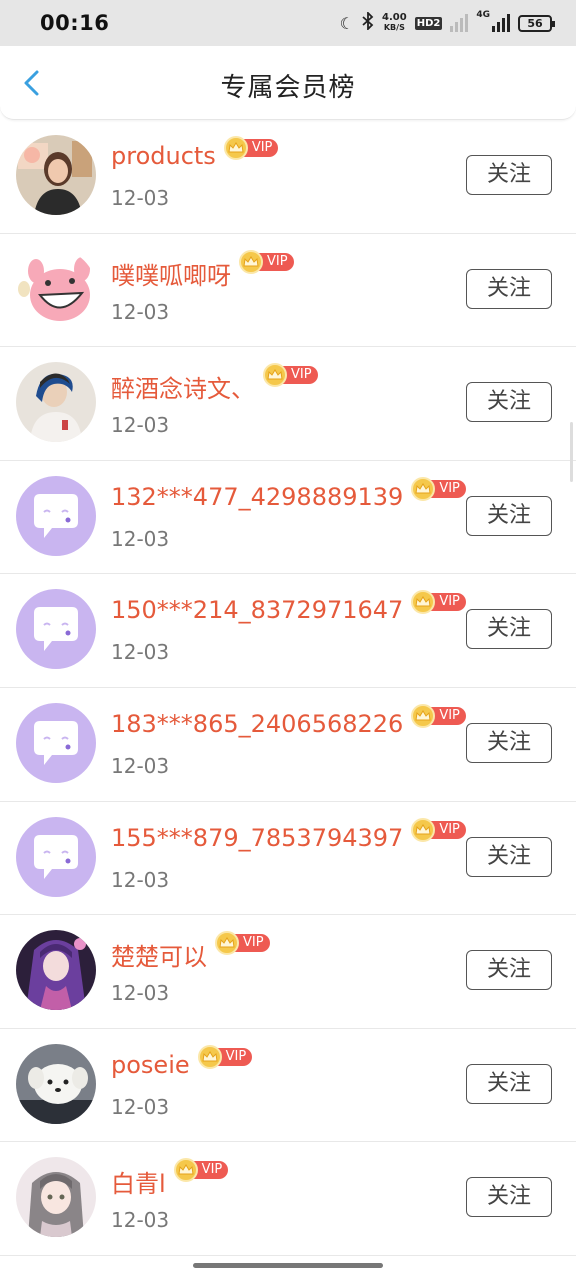 The width and height of the screenshot is (576, 1280). What do you see at coordinates (288, 1265) in the screenshot?
I see `home-indicator` at bounding box center [288, 1265].